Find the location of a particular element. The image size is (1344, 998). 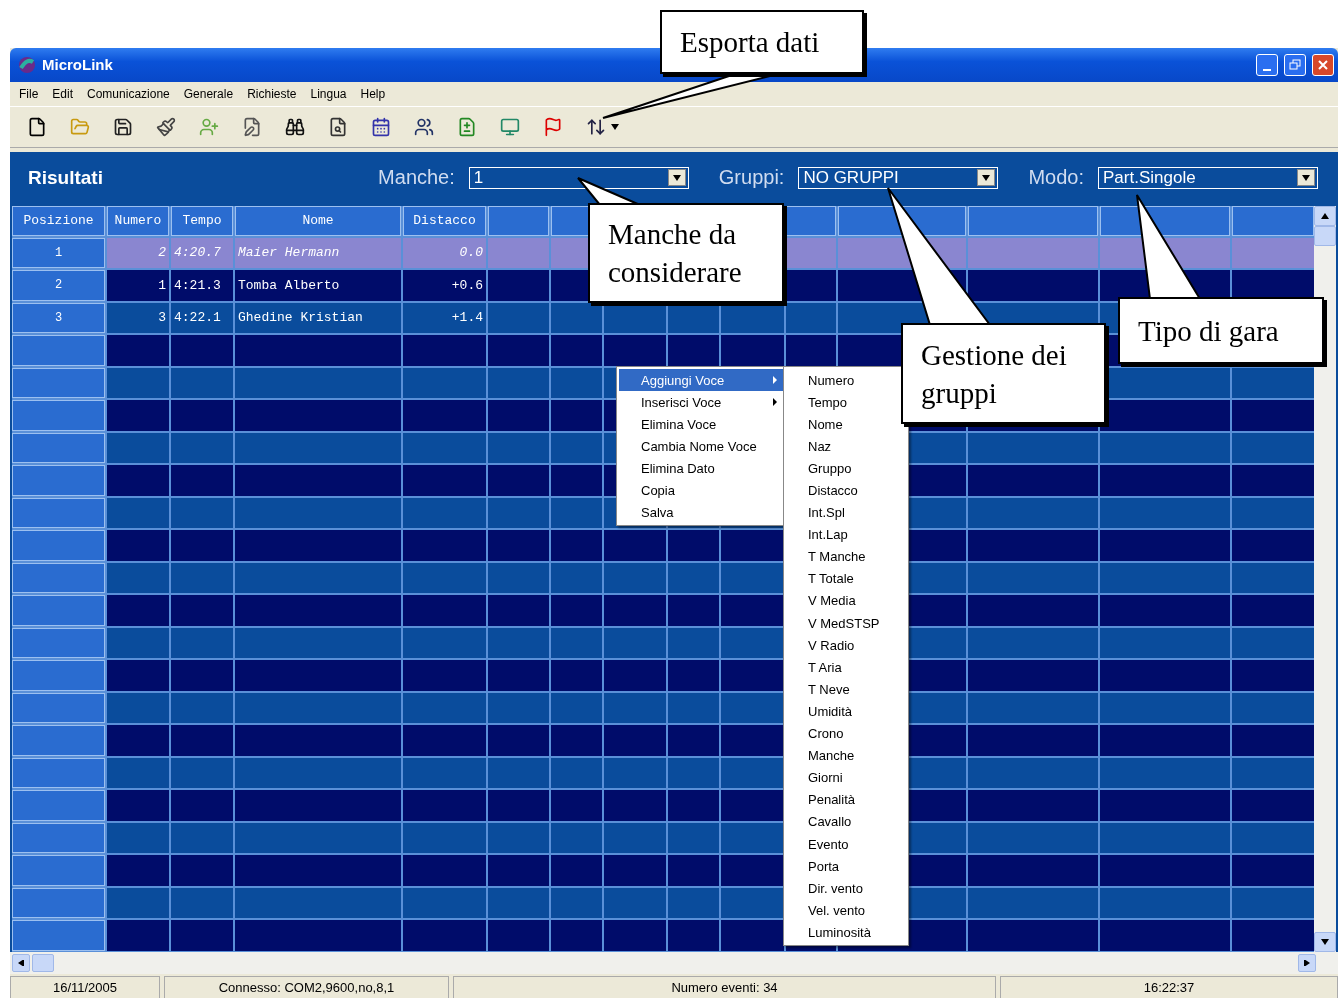

submenu-item: Vel. vento is located at coordinates (846, 910).